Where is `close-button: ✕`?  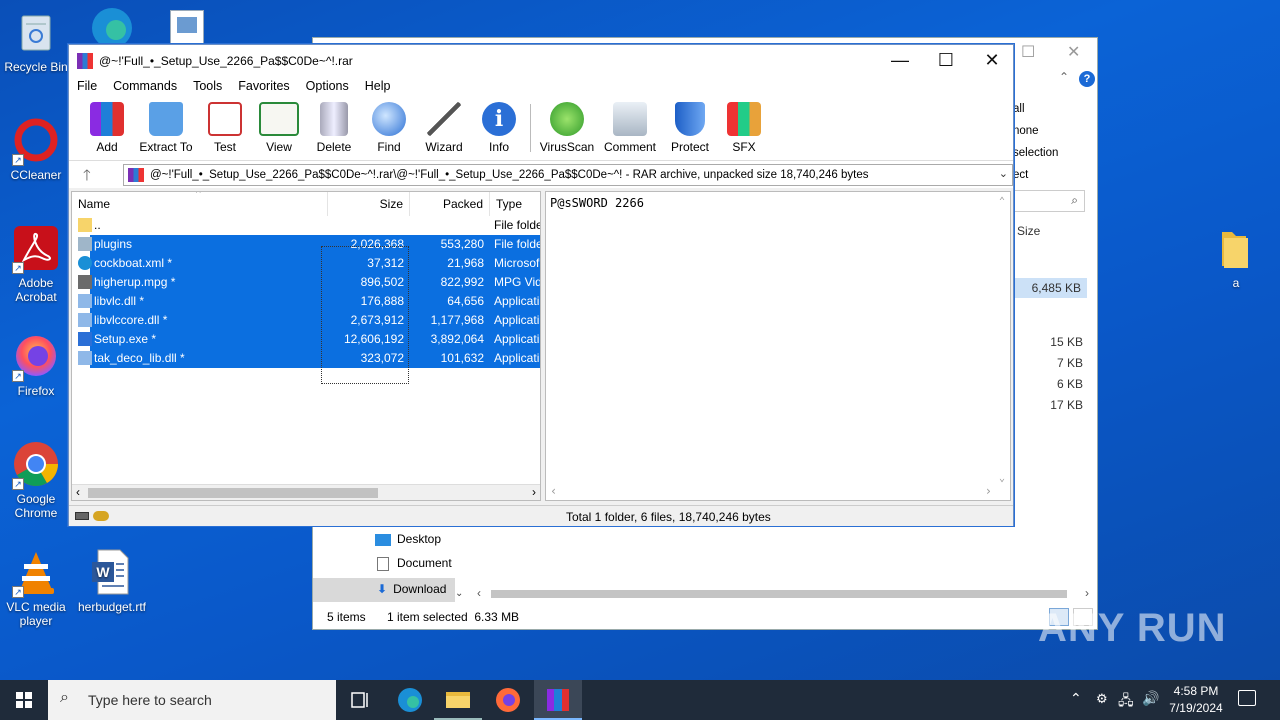 close-button: ✕ is located at coordinates (992, 60).